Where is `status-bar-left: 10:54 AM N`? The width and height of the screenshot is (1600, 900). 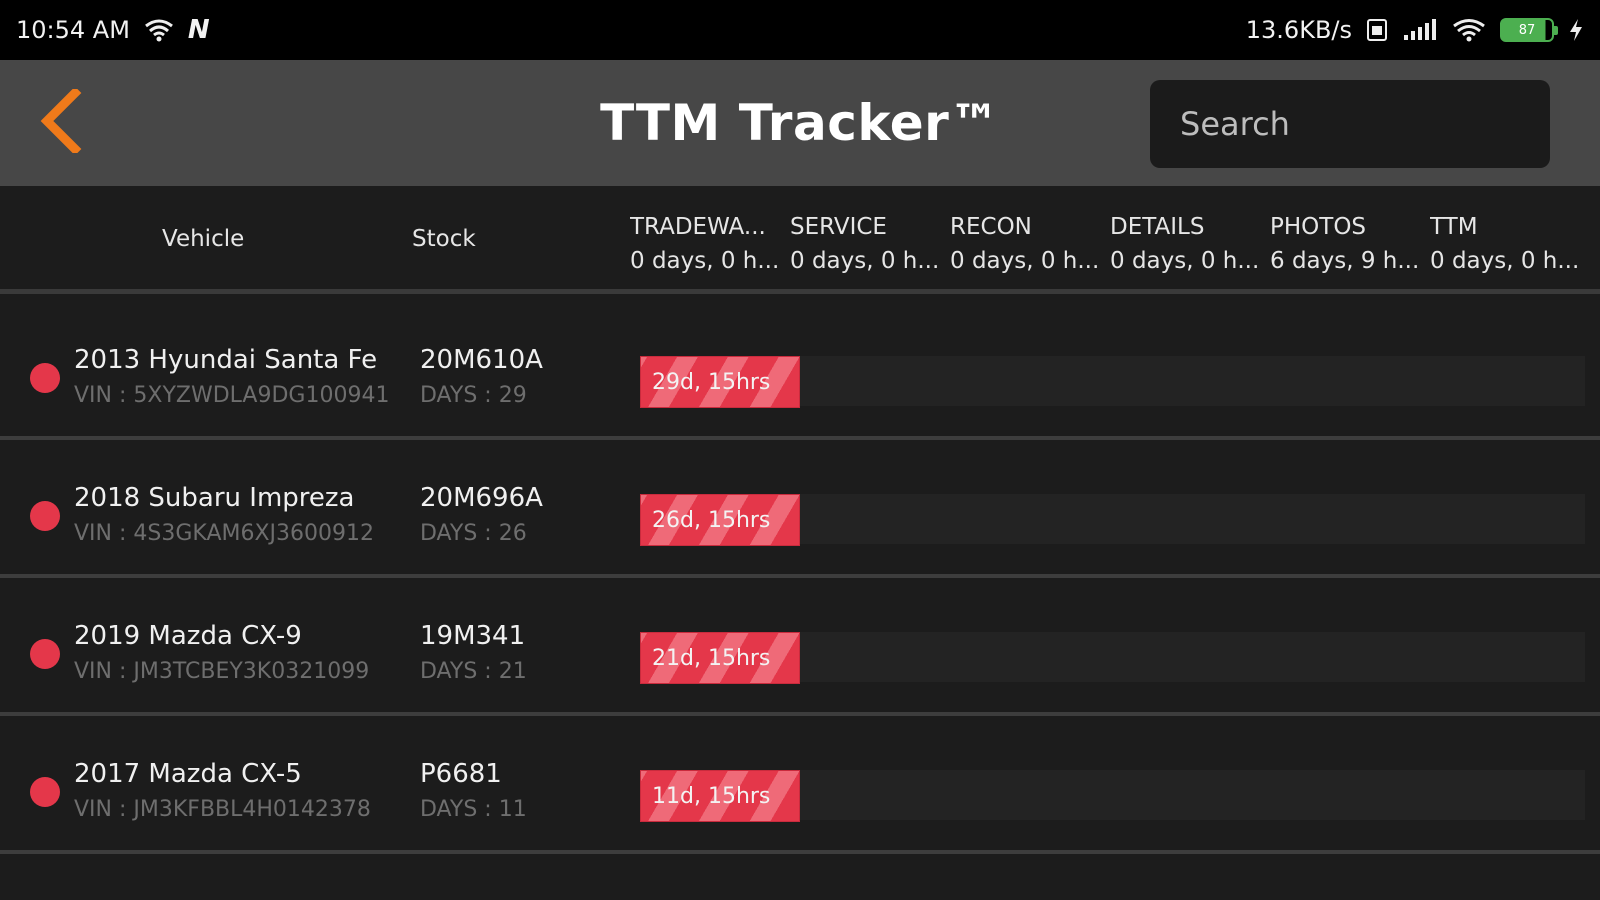
status-bar-left: 10:54 AM N is located at coordinates (113, 30).